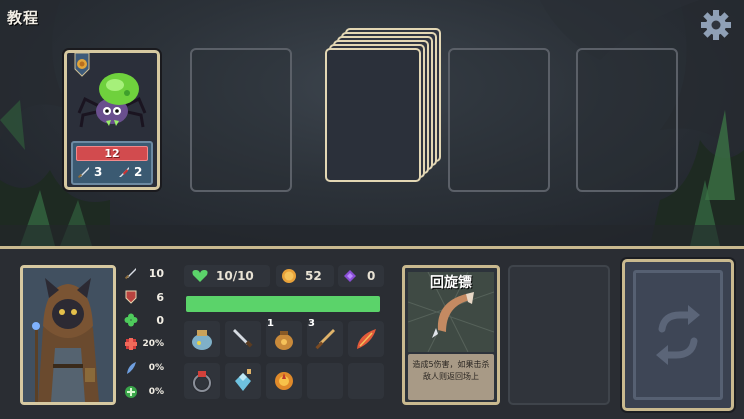 The height and width of the screenshot is (419, 744). What do you see at coordinates (373, 115) in the screenshot?
I see `deck-top-card` at bounding box center [373, 115].